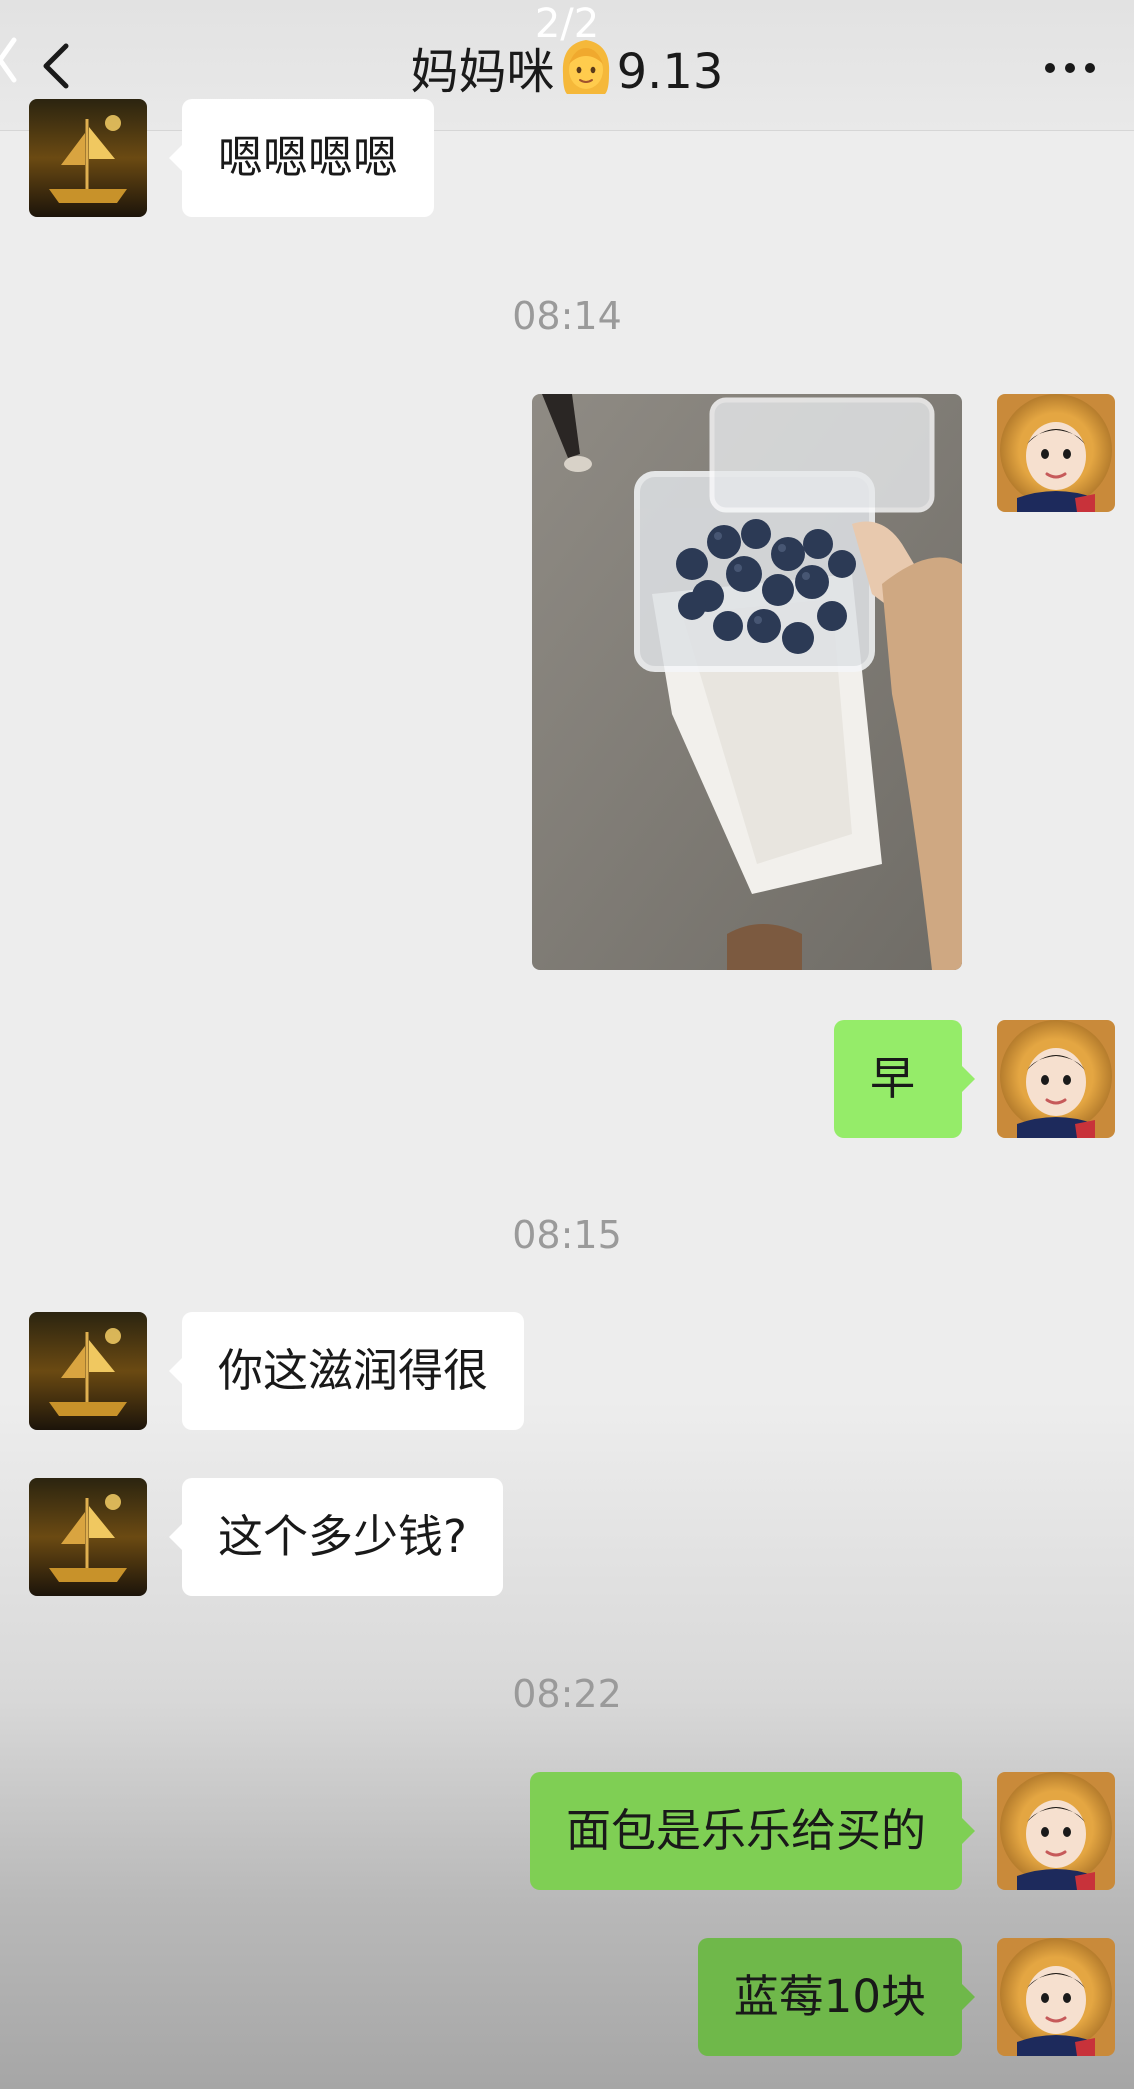 Image resolution: width=1134 pixels, height=2089 pixels. What do you see at coordinates (745, 1830) in the screenshot?
I see `message-text: 面包是乐乐给买的` at bounding box center [745, 1830].